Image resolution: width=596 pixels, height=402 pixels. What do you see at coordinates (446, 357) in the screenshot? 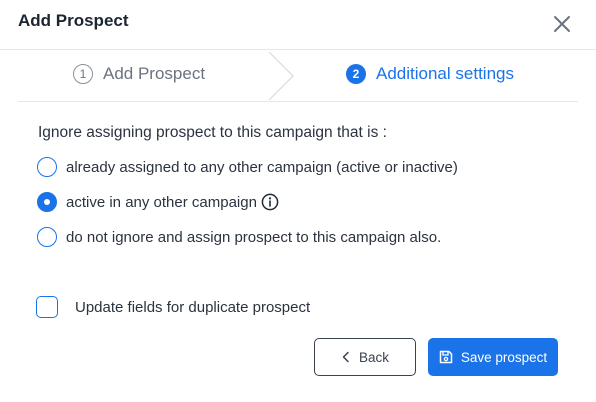
I see `save-icon` at bounding box center [446, 357].